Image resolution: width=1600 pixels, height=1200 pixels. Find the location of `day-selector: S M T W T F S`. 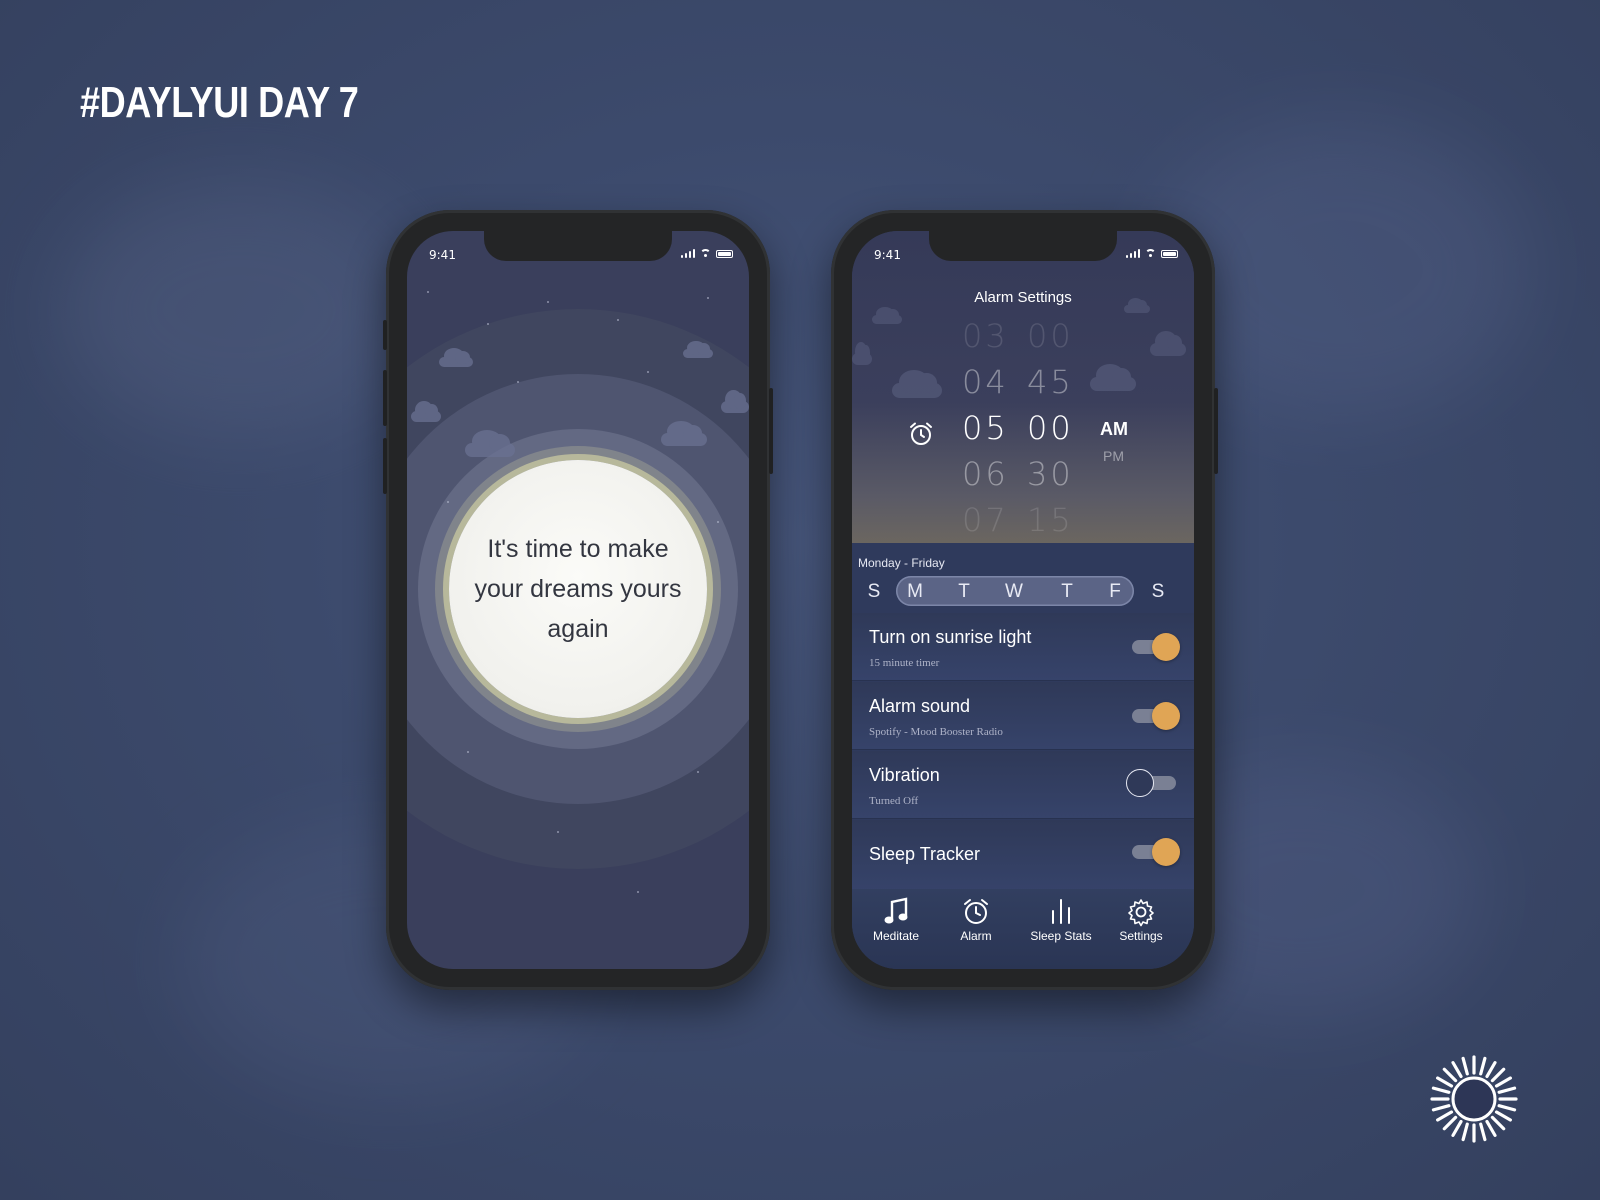

day-selector: S M T W T F S is located at coordinates (1023, 591).